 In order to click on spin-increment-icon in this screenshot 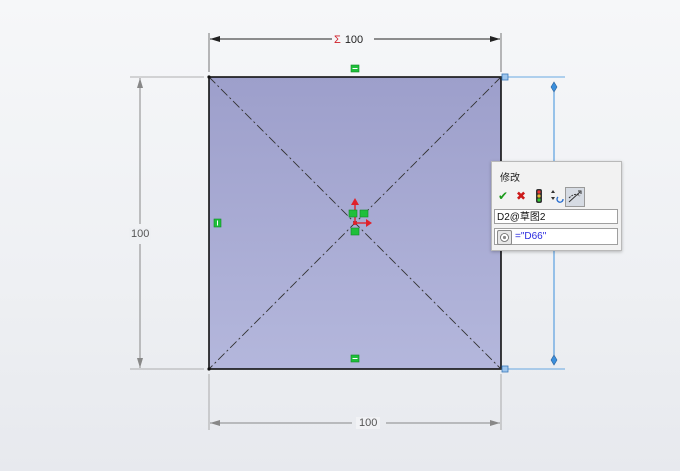, I will do `click(557, 196)`.